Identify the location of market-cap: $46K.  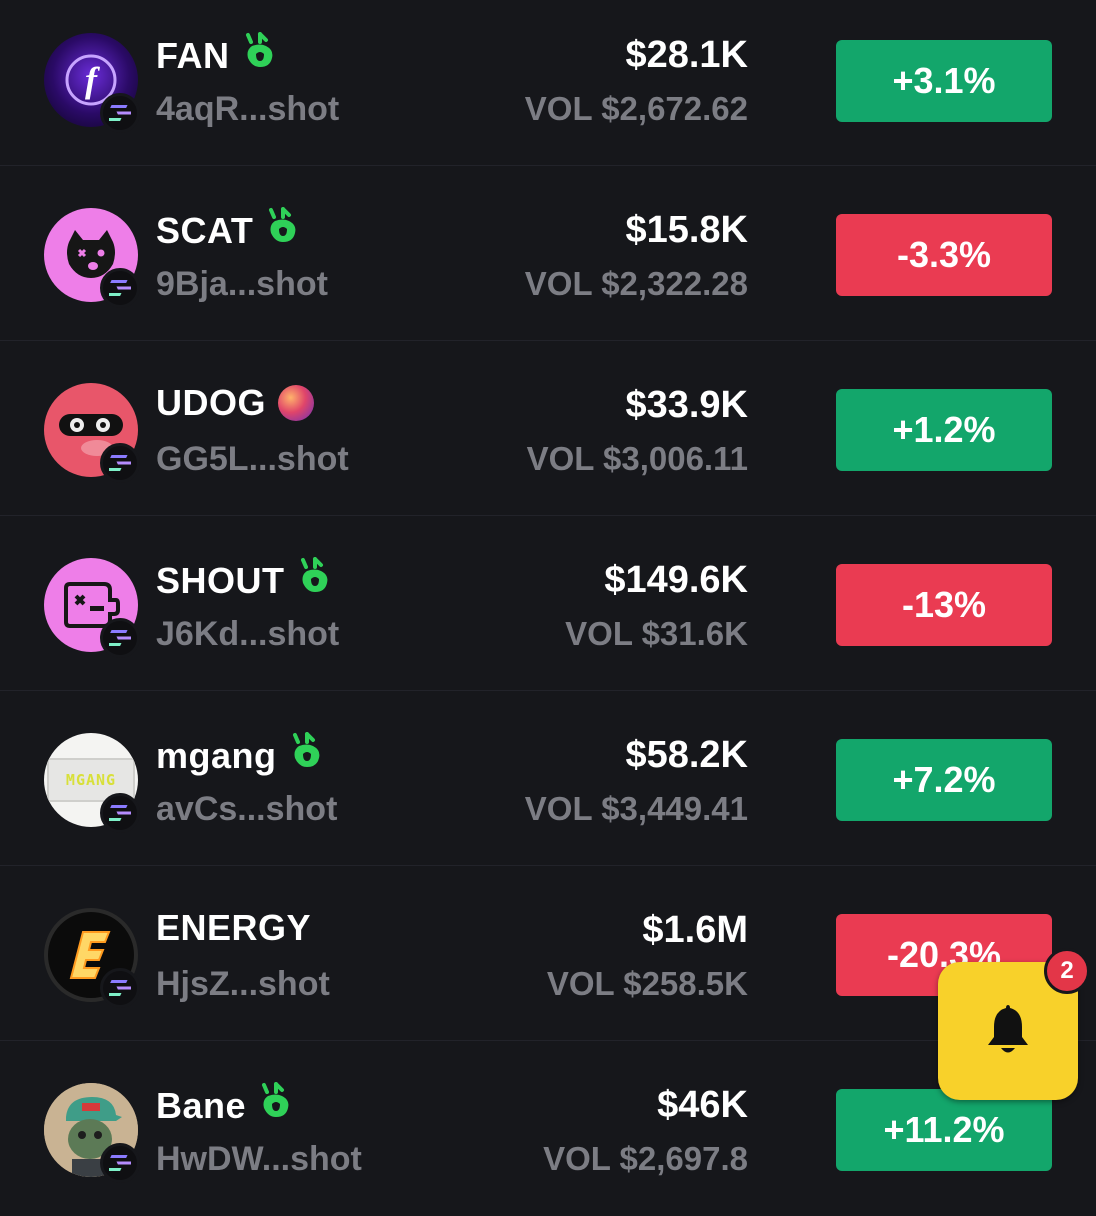
(702, 1105).